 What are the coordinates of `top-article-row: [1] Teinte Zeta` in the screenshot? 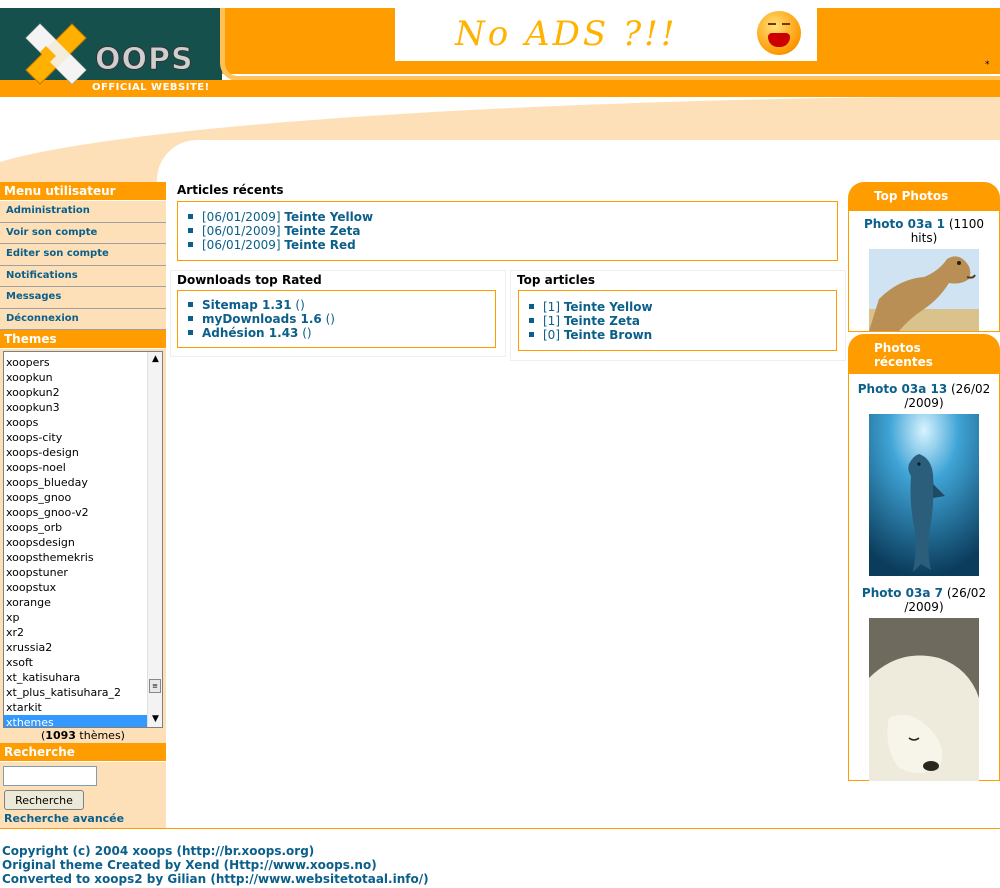 It's located at (682, 321).